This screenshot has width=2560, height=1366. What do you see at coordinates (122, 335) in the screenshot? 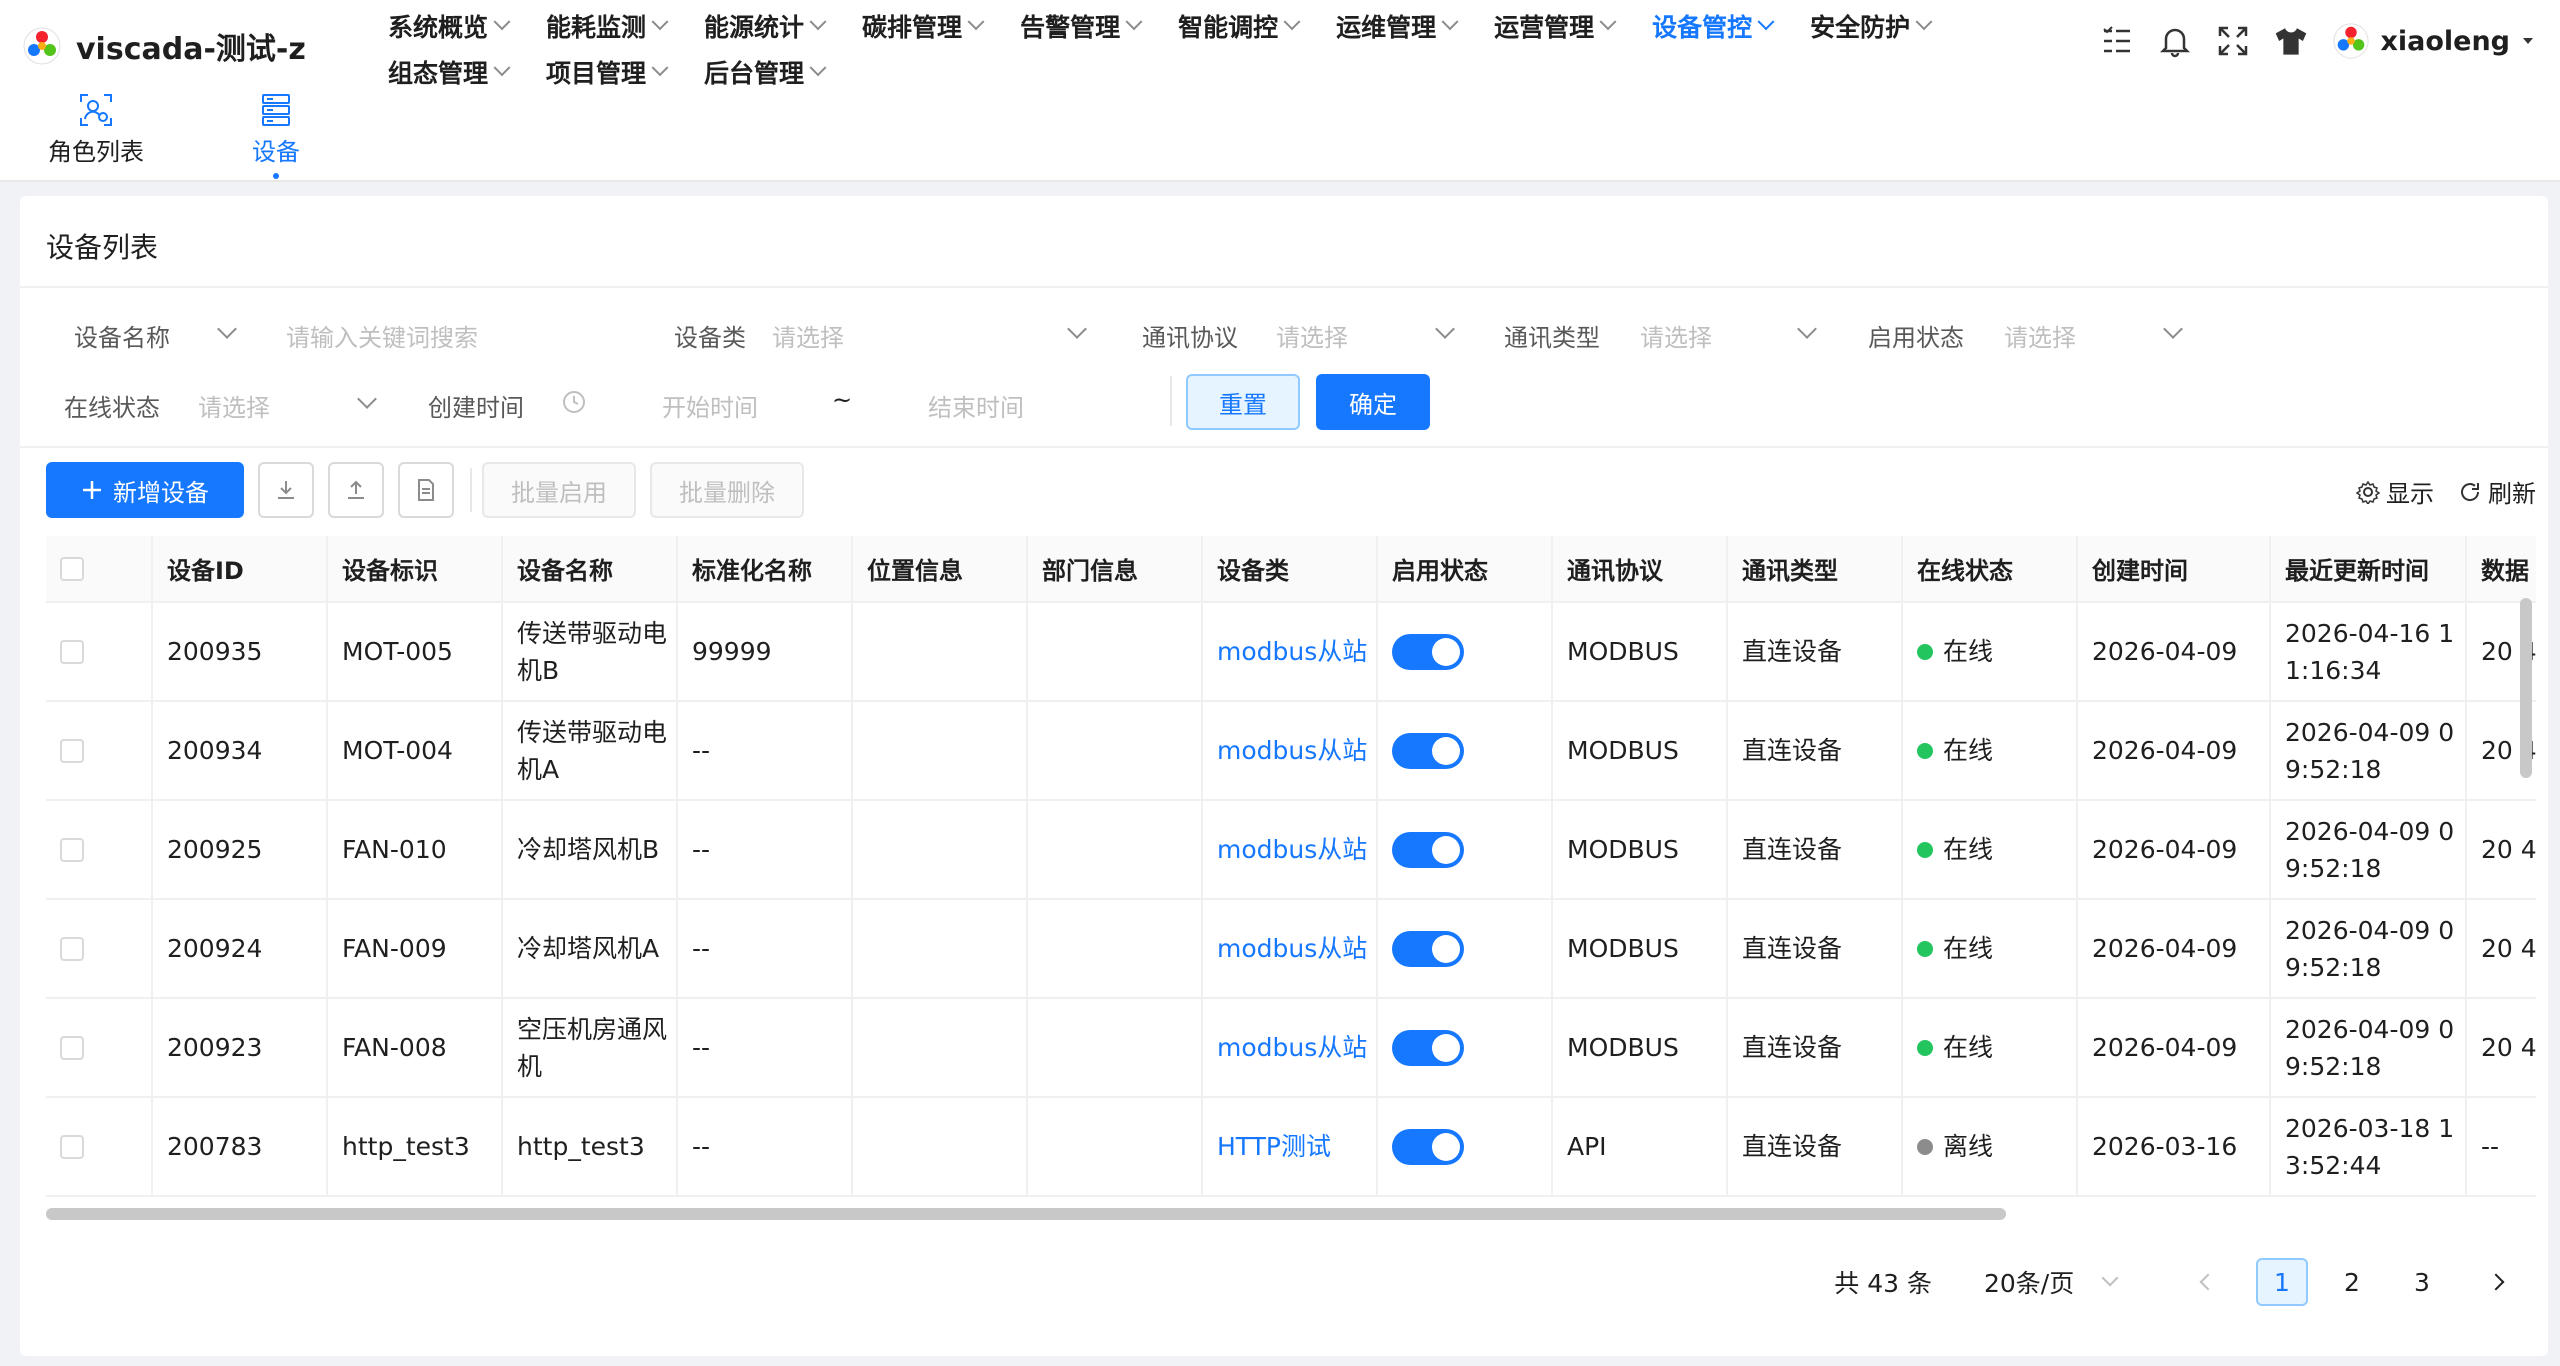
I see `device-name-filter-label: 设备名称` at bounding box center [122, 335].